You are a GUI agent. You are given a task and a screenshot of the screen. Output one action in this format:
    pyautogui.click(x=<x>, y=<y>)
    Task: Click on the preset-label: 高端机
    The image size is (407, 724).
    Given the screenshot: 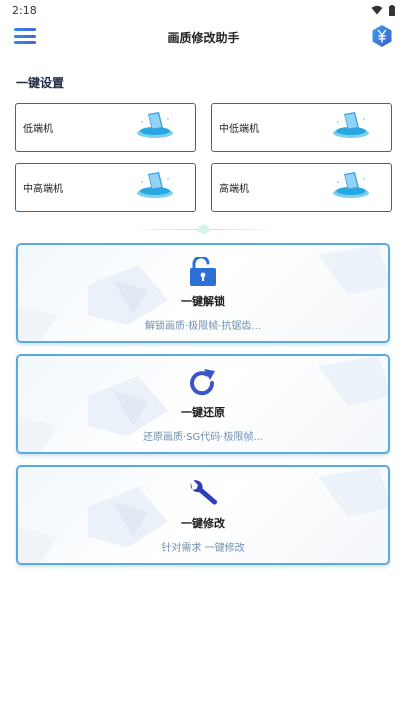 What is the action you would take?
    pyautogui.click(x=234, y=189)
    